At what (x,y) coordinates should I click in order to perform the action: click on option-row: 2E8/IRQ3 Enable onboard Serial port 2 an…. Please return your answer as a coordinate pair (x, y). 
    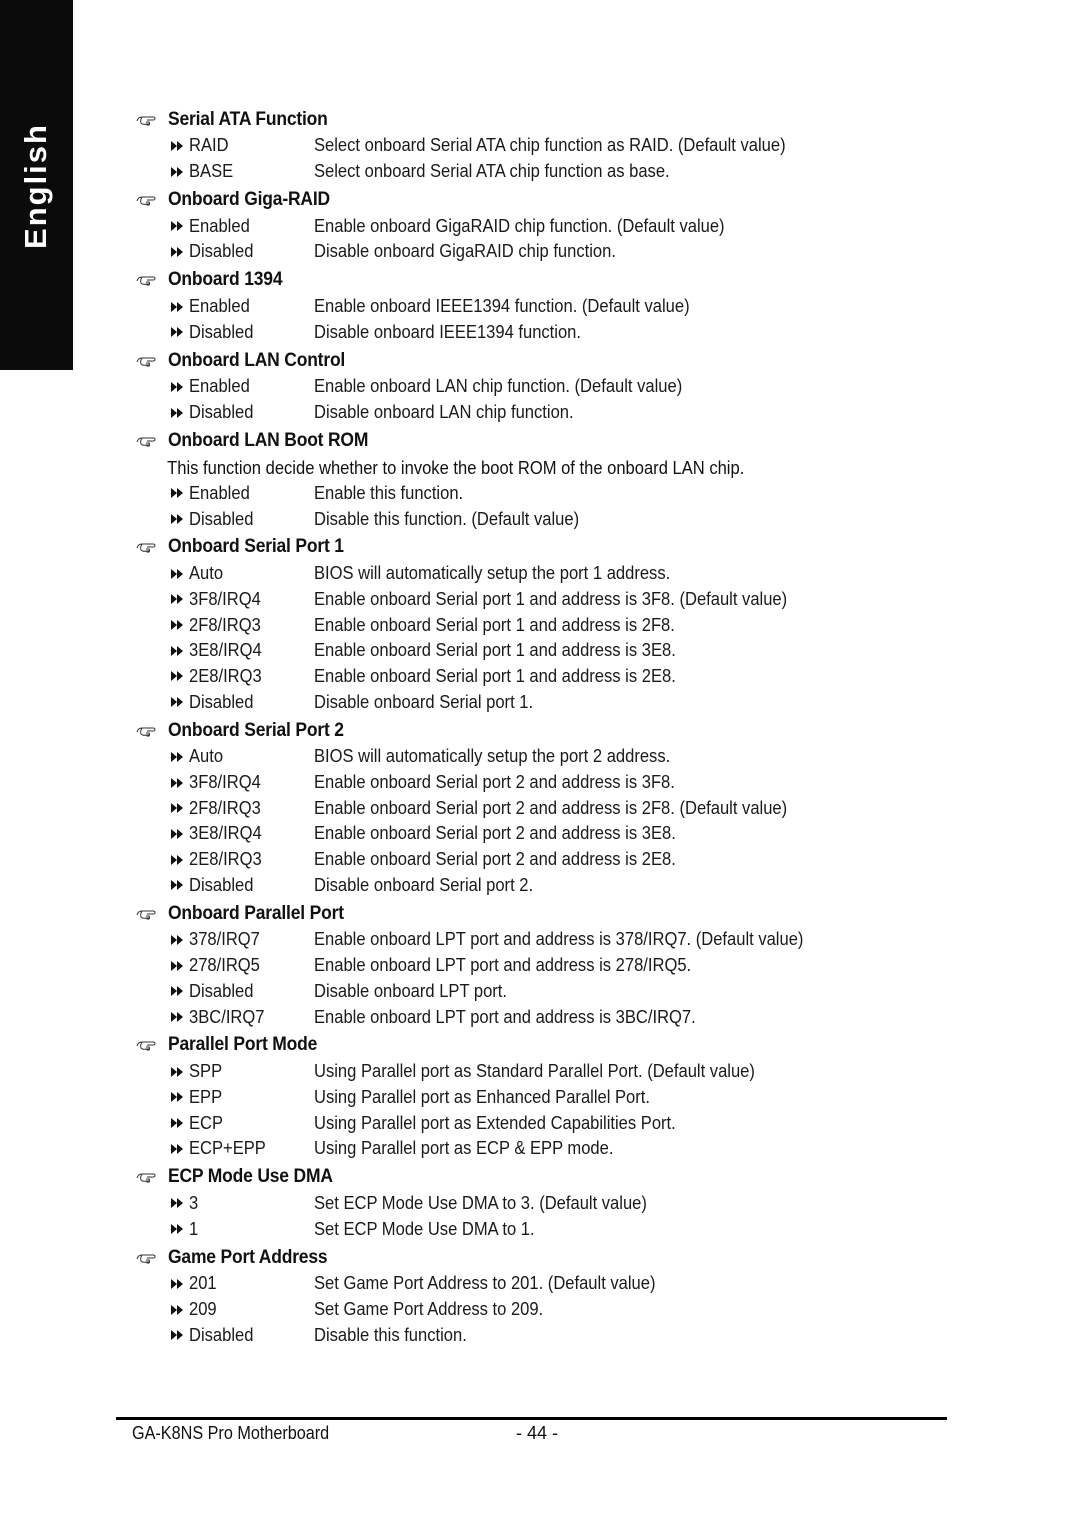
    Looking at the image, I should click on (534, 860).